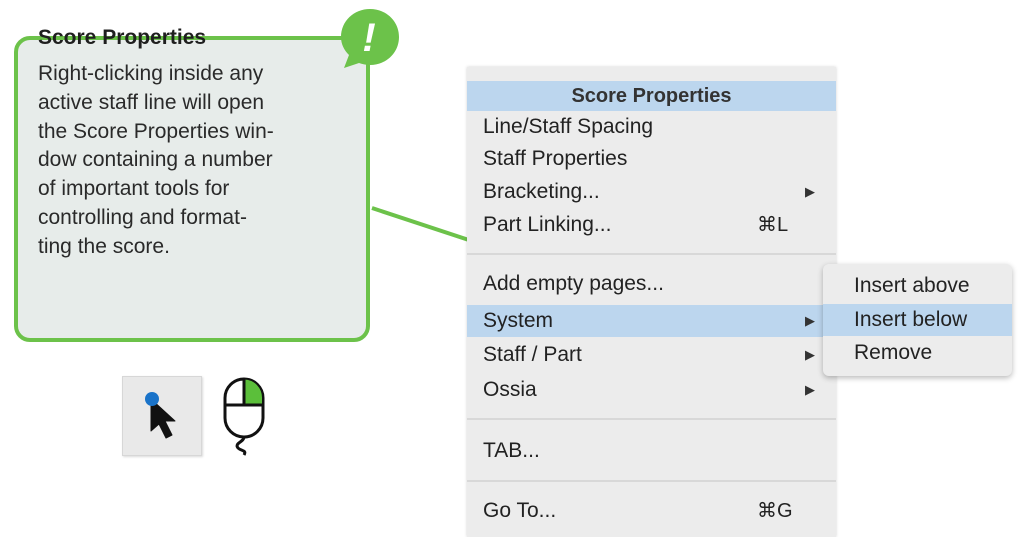  I want to click on submenu-item-label: Insert above, so click(912, 285).